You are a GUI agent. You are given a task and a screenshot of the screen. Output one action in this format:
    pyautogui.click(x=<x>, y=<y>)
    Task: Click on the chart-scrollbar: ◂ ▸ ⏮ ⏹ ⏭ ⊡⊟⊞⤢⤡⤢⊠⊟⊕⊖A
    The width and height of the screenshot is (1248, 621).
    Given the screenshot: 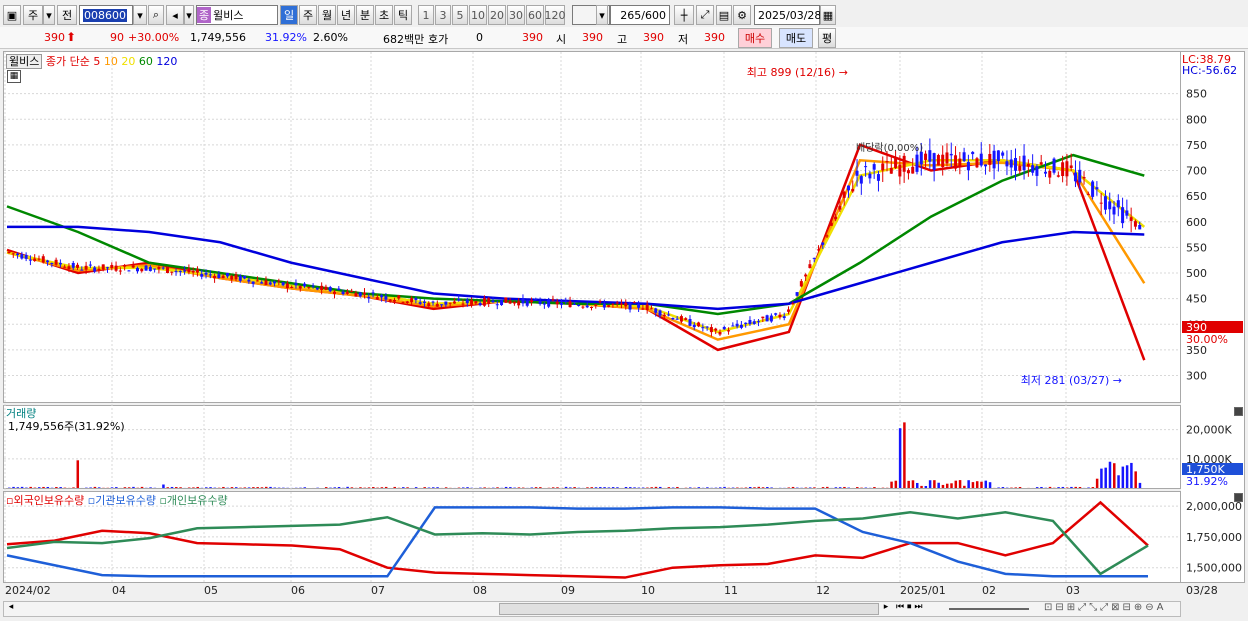 What is the action you would take?
    pyautogui.click(x=592, y=609)
    